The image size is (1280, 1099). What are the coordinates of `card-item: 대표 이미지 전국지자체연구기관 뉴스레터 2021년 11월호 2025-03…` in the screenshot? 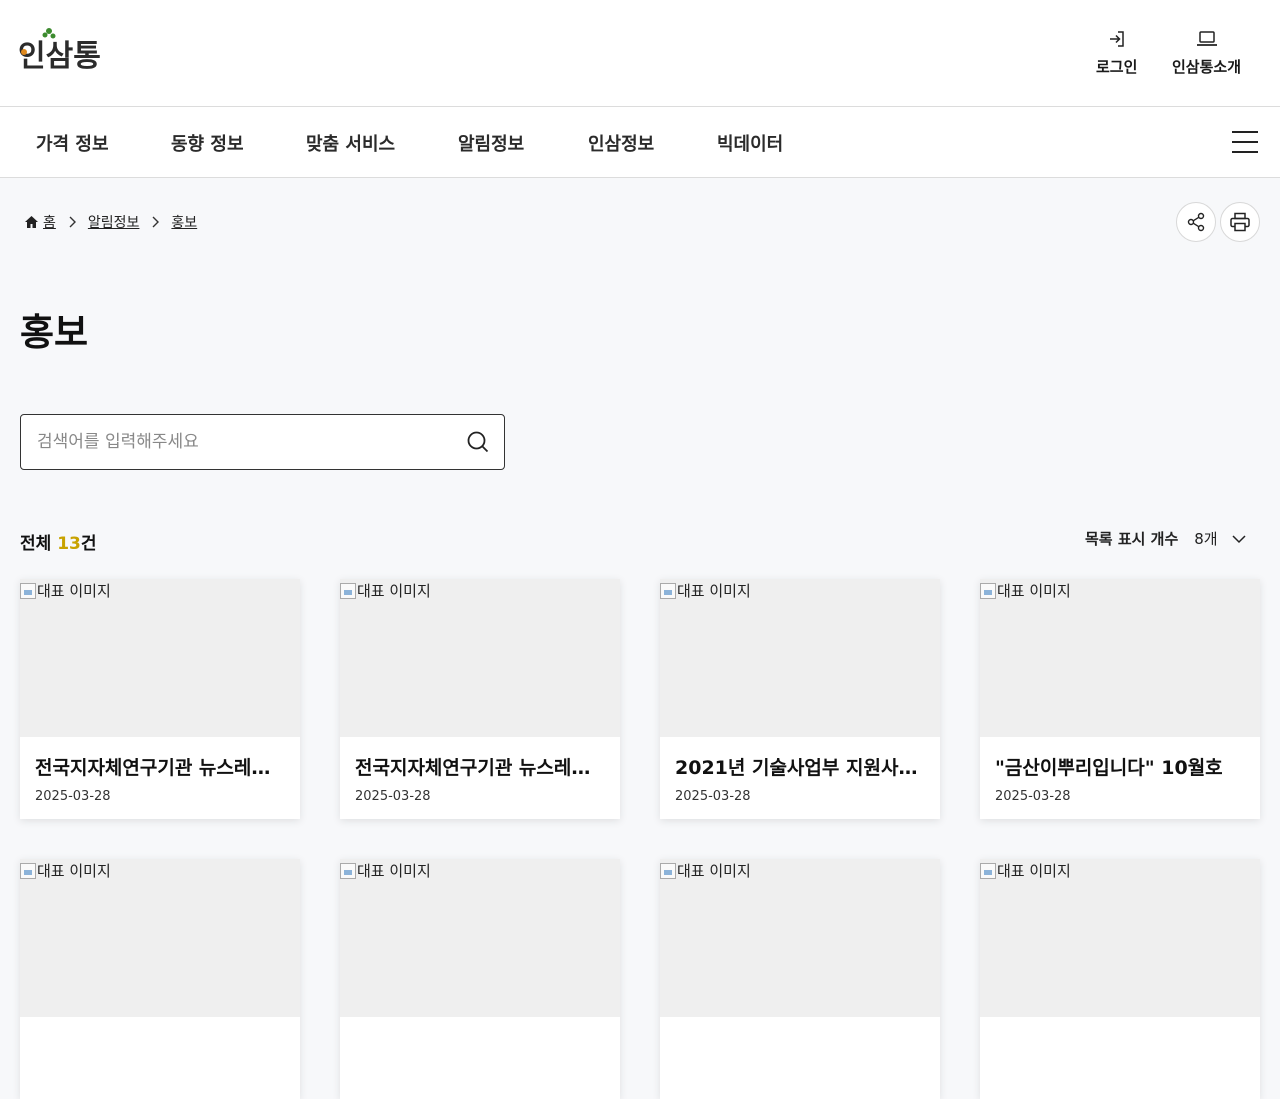 It's located at (160, 699).